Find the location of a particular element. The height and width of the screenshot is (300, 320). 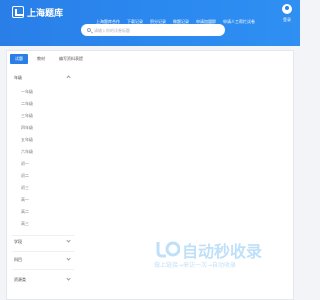

search-icon is located at coordinates (89, 30).